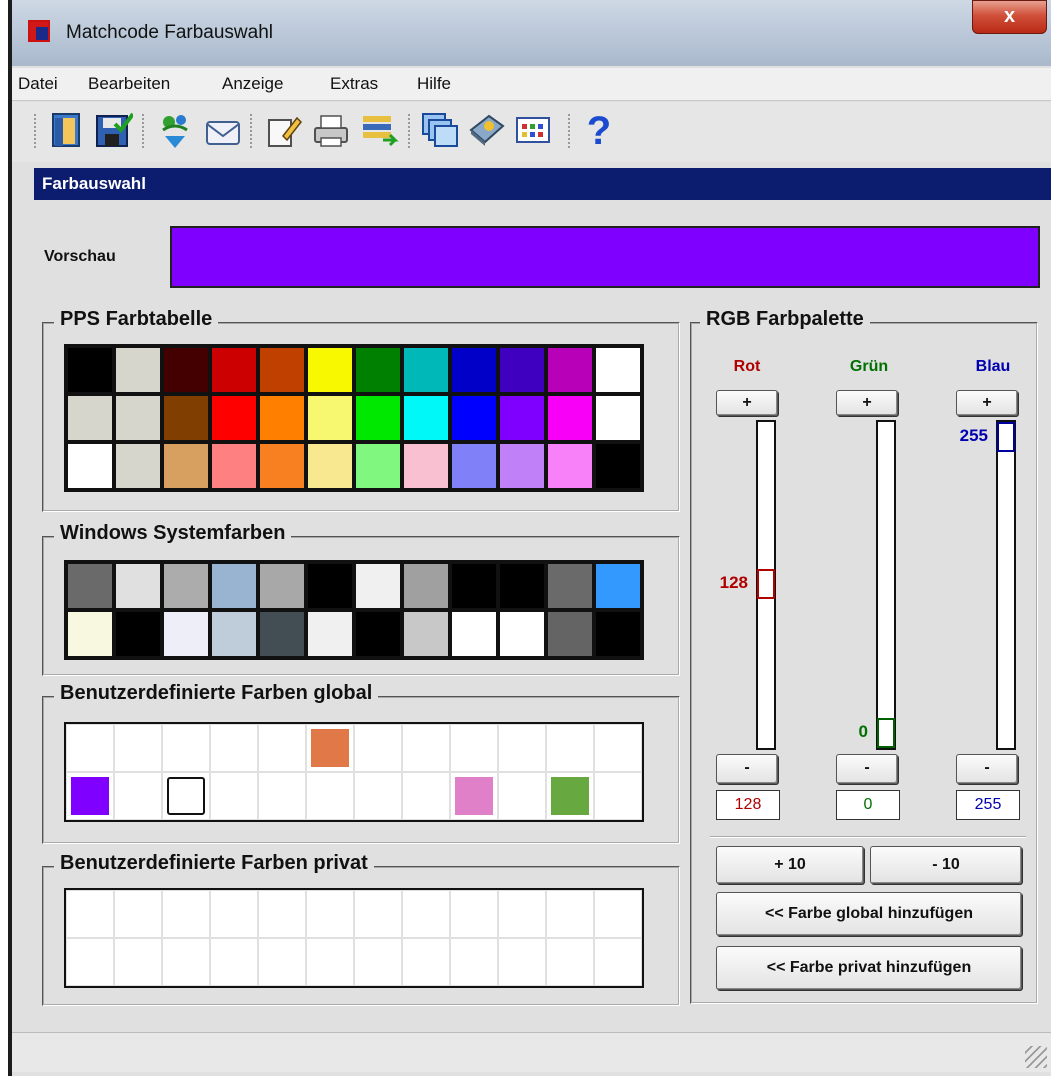 This screenshot has width=1051, height=1076. What do you see at coordinates (379, 131) in the screenshot?
I see `export-icon` at bounding box center [379, 131].